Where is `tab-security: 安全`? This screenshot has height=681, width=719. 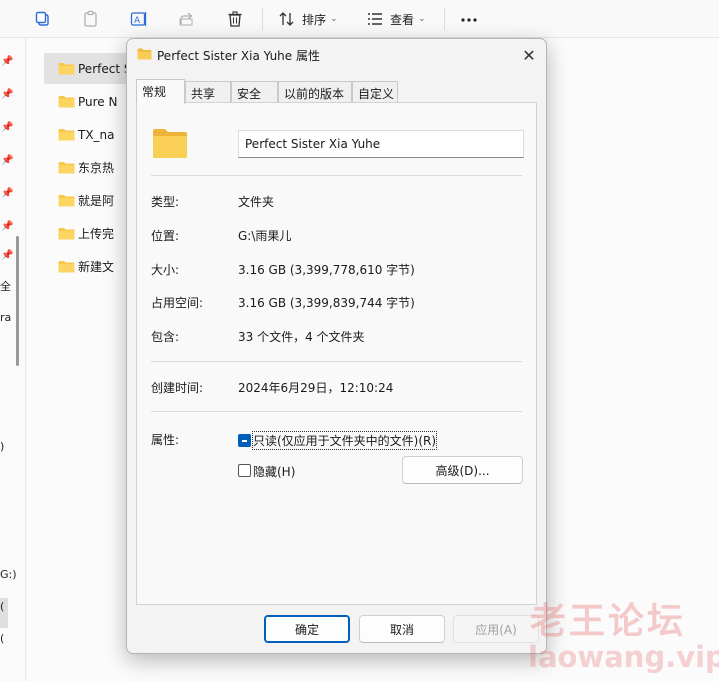
tab-security: 安全 is located at coordinates (254, 92).